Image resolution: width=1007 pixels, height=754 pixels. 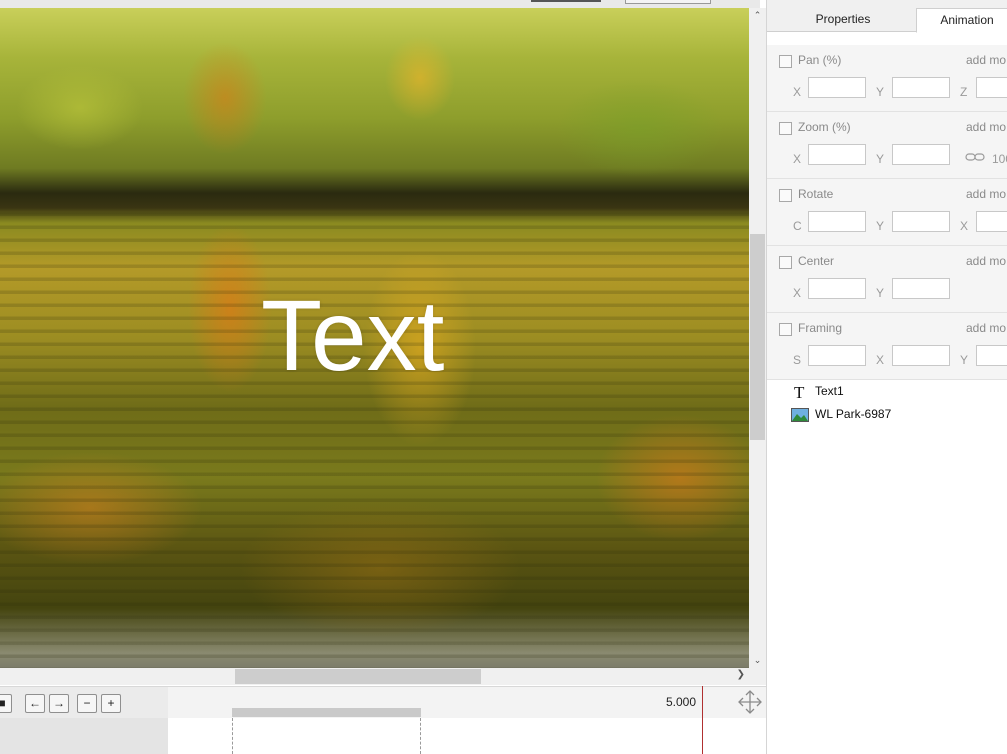 I want to click on zoom-checkbox, so click(x=785, y=128).